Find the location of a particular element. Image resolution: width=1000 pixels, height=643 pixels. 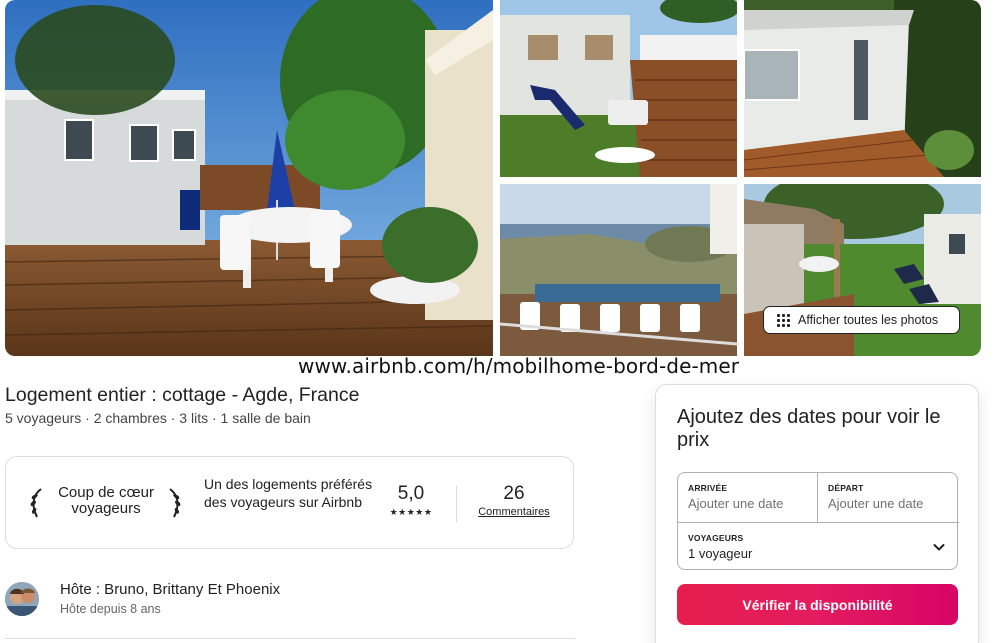

guests-value: 1 voyageur is located at coordinates (720, 553).